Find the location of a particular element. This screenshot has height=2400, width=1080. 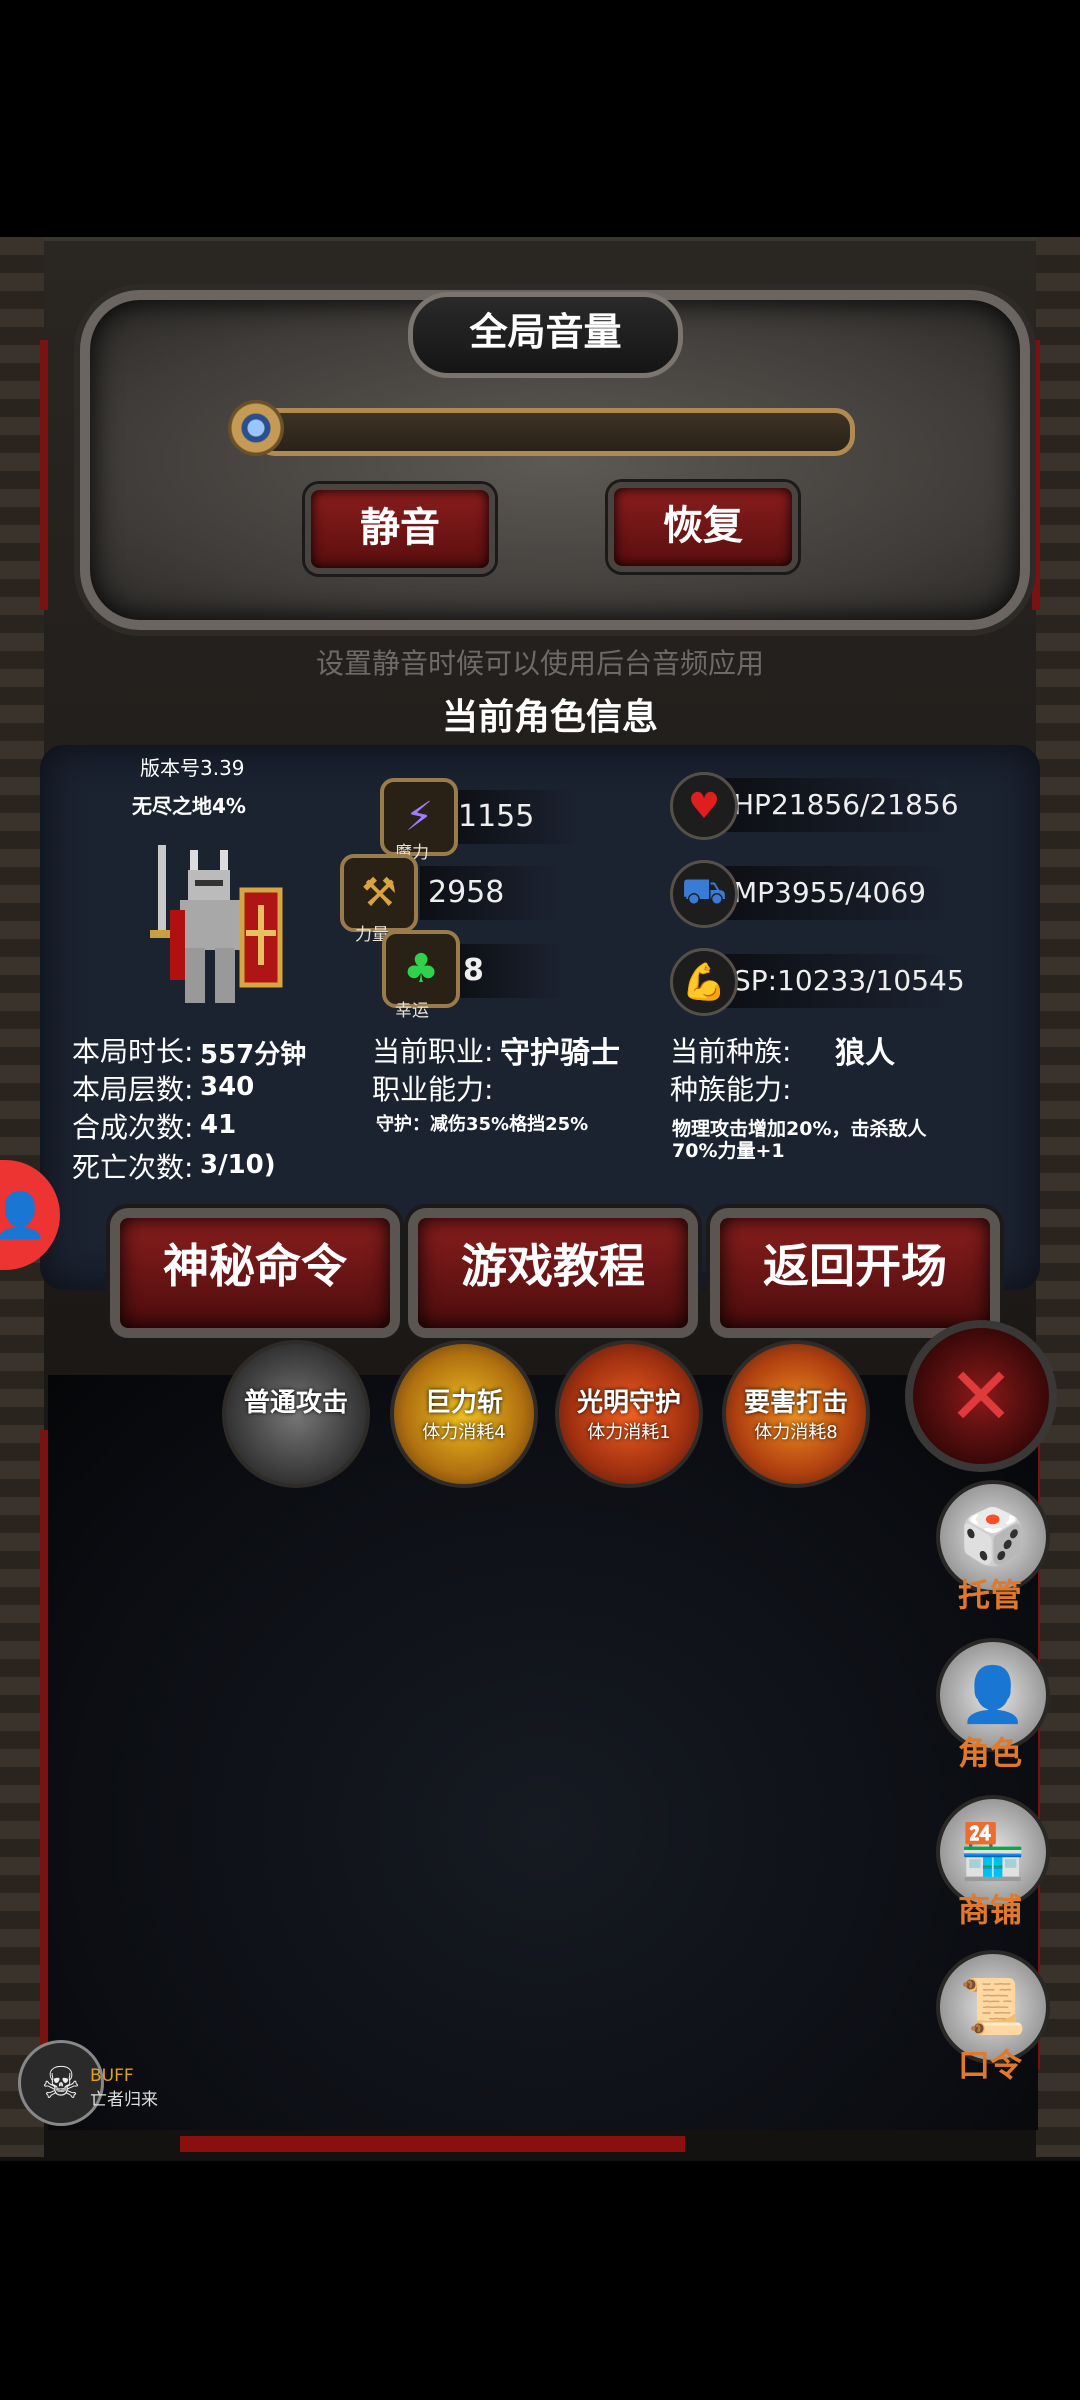

skill-cost: 体力消耗8 is located at coordinates (796, 1432).